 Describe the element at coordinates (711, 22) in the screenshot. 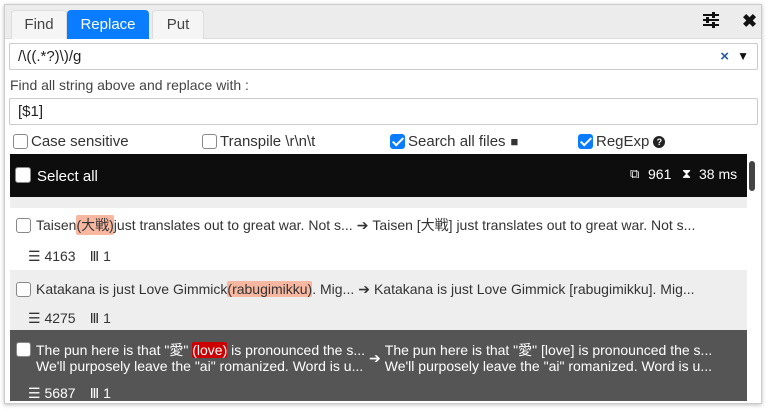

I see `sliders-icon` at that location.